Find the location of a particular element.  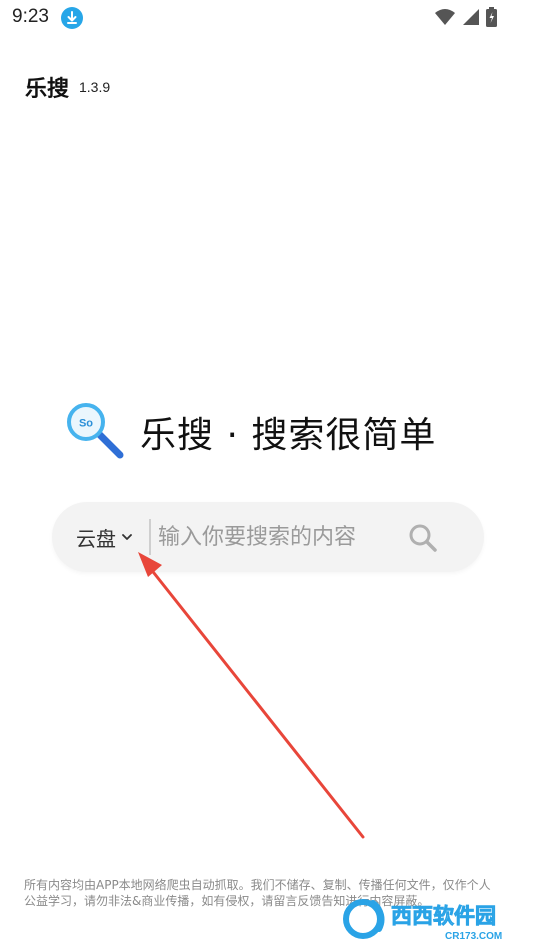

chevron-down-icon is located at coordinates (127, 537).